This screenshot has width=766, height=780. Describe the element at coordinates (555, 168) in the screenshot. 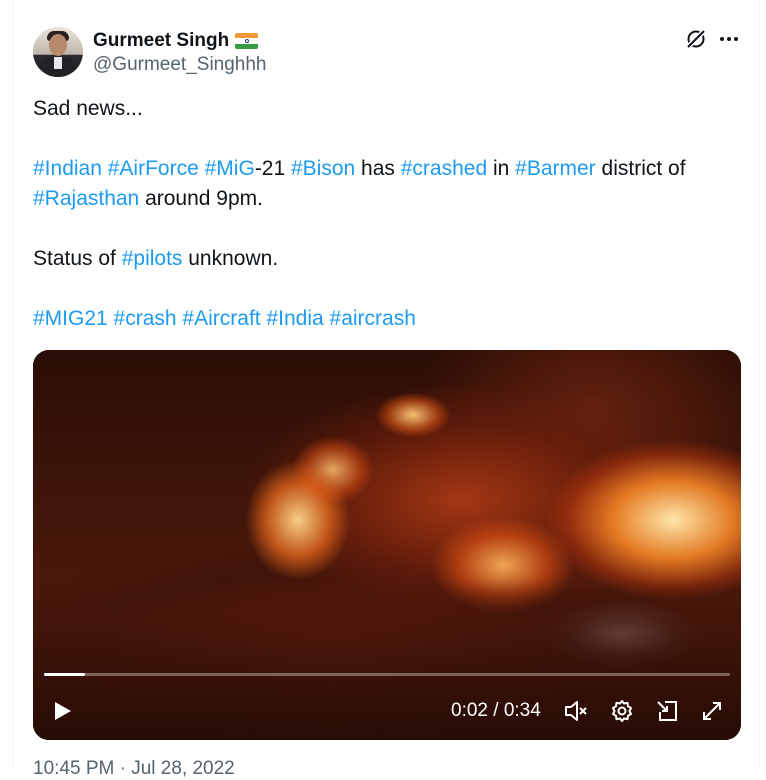

I see `hashtag-link: #Barmer` at that location.